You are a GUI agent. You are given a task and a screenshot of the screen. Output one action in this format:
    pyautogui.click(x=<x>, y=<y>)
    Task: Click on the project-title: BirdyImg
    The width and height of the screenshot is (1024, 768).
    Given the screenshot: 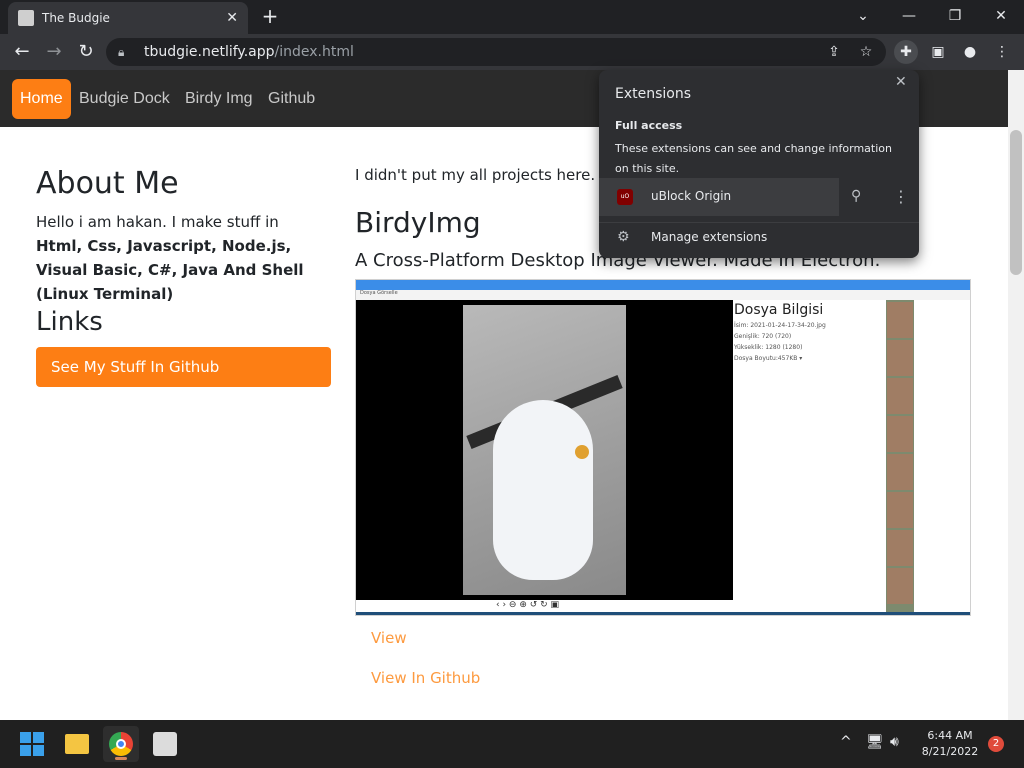 What is the action you would take?
    pyautogui.click(x=418, y=222)
    